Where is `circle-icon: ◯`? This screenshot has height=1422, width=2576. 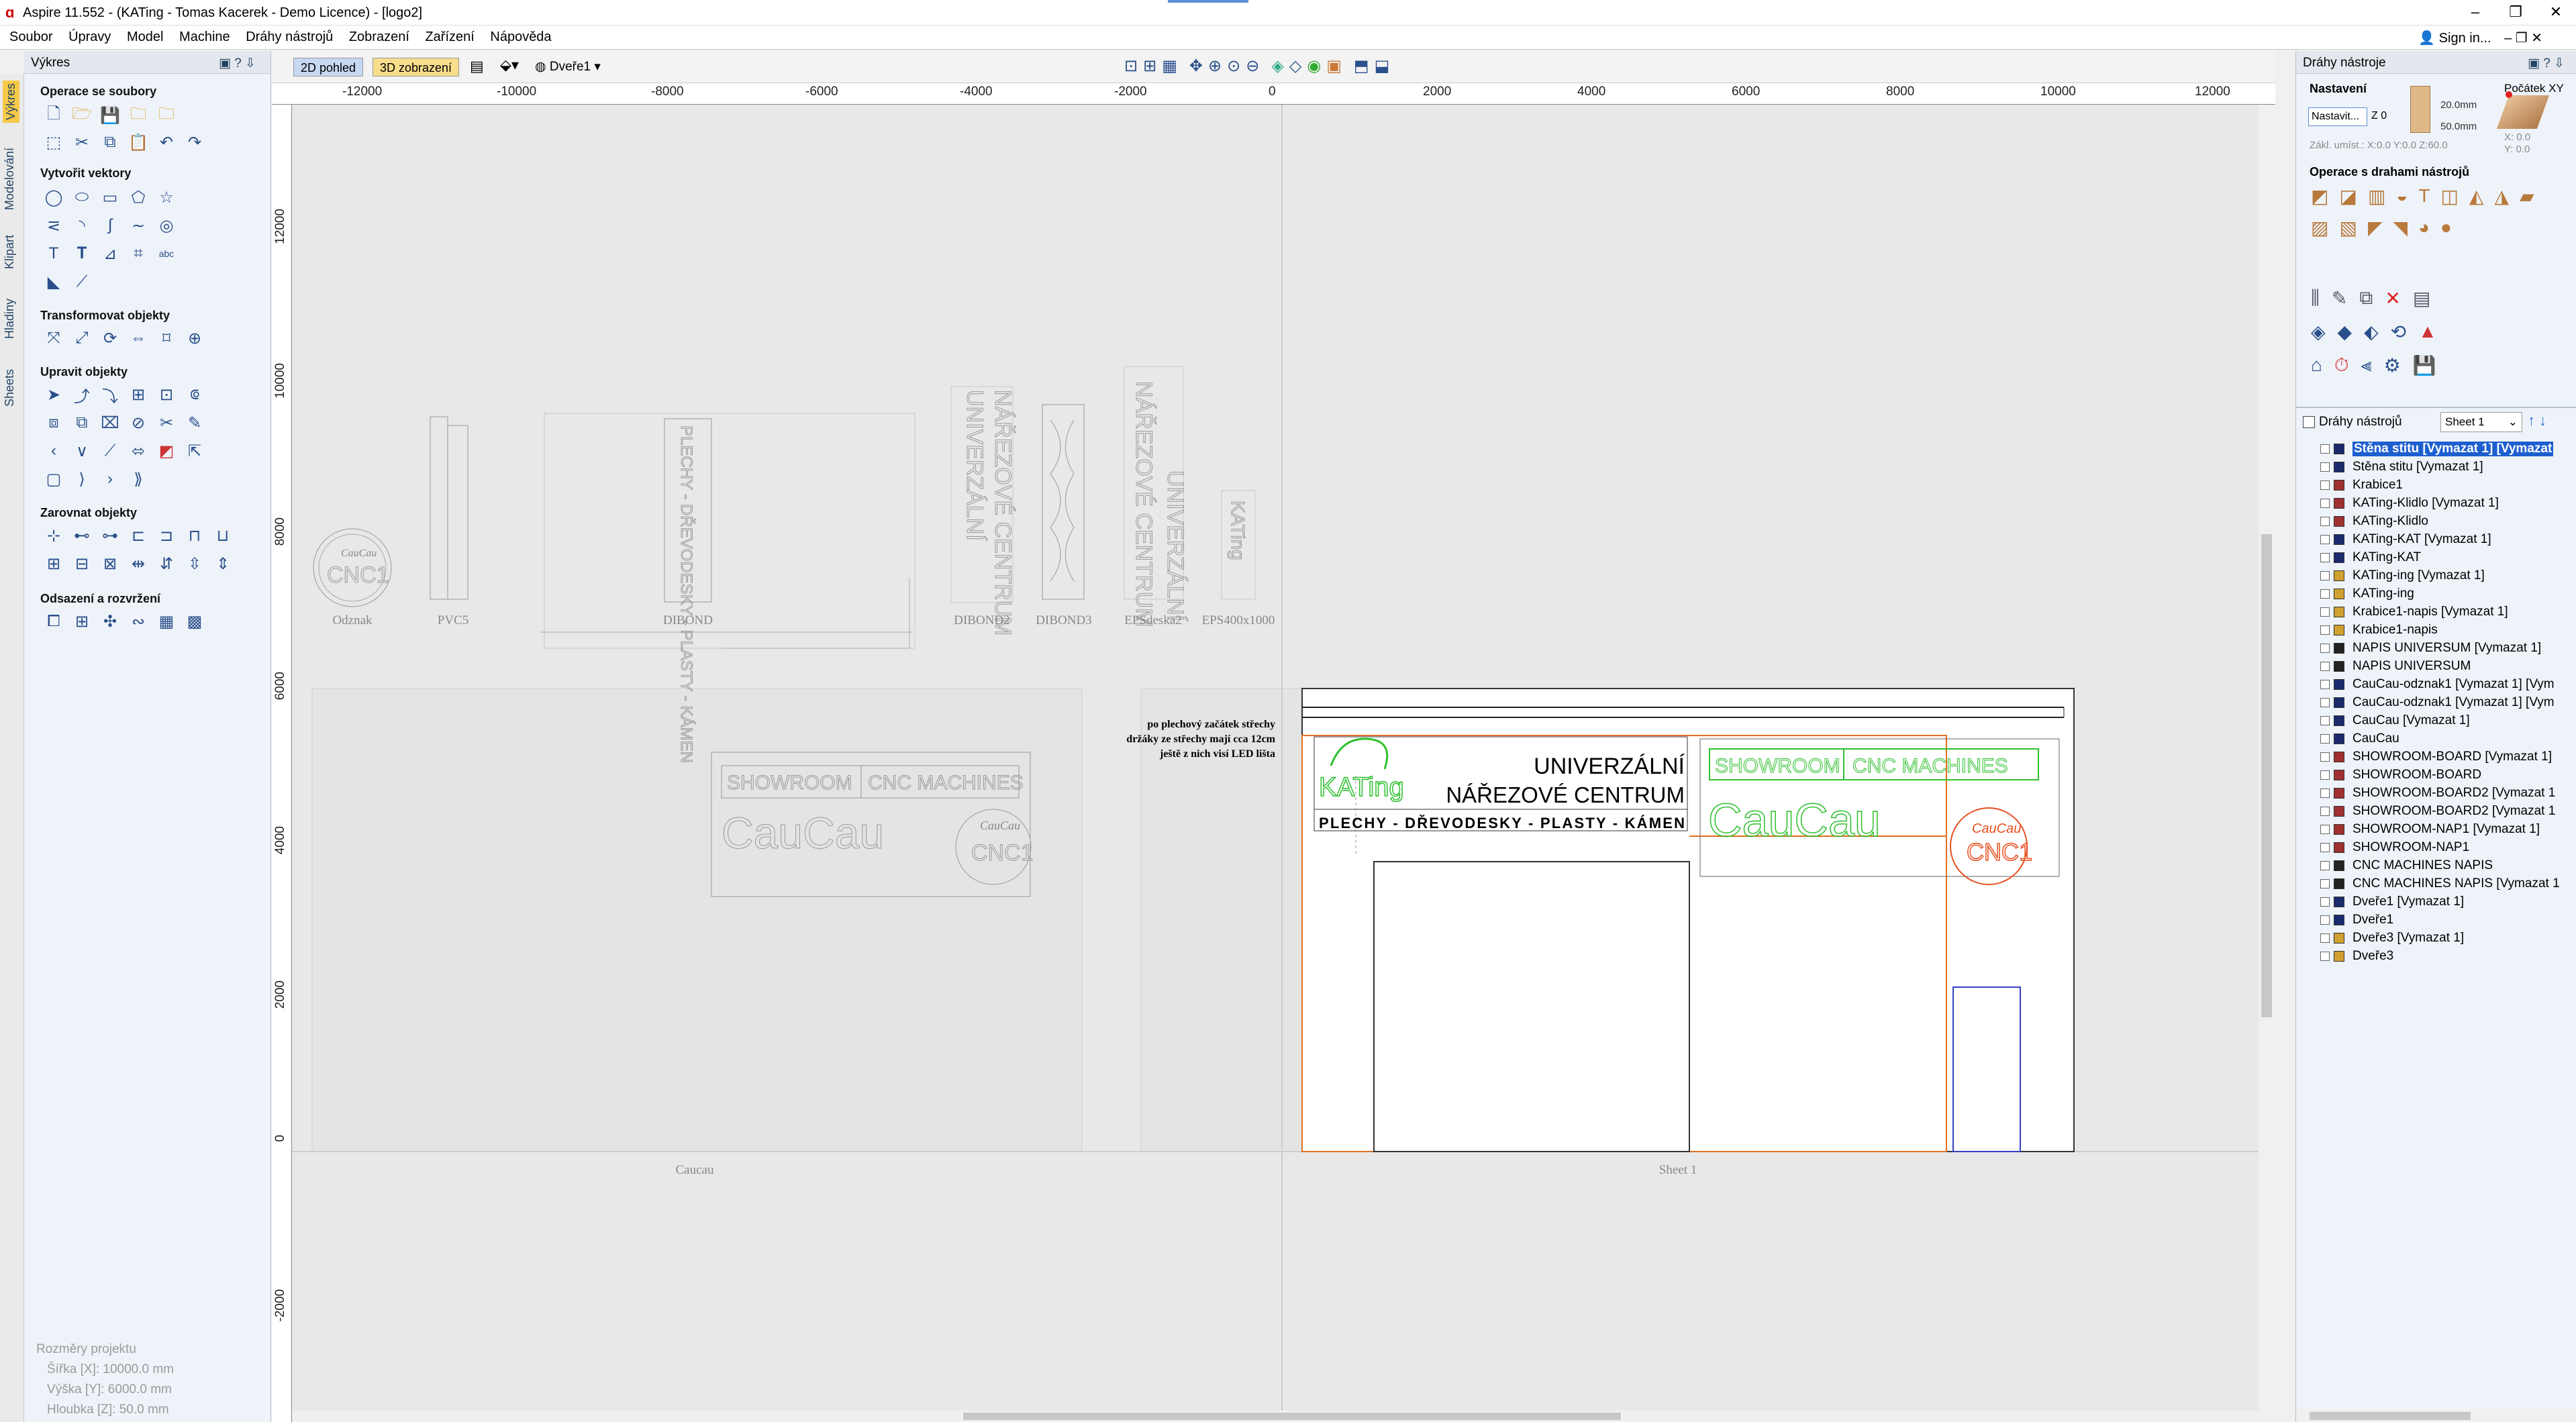
circle-icon: ◯ is located at coordinates (54, 197).